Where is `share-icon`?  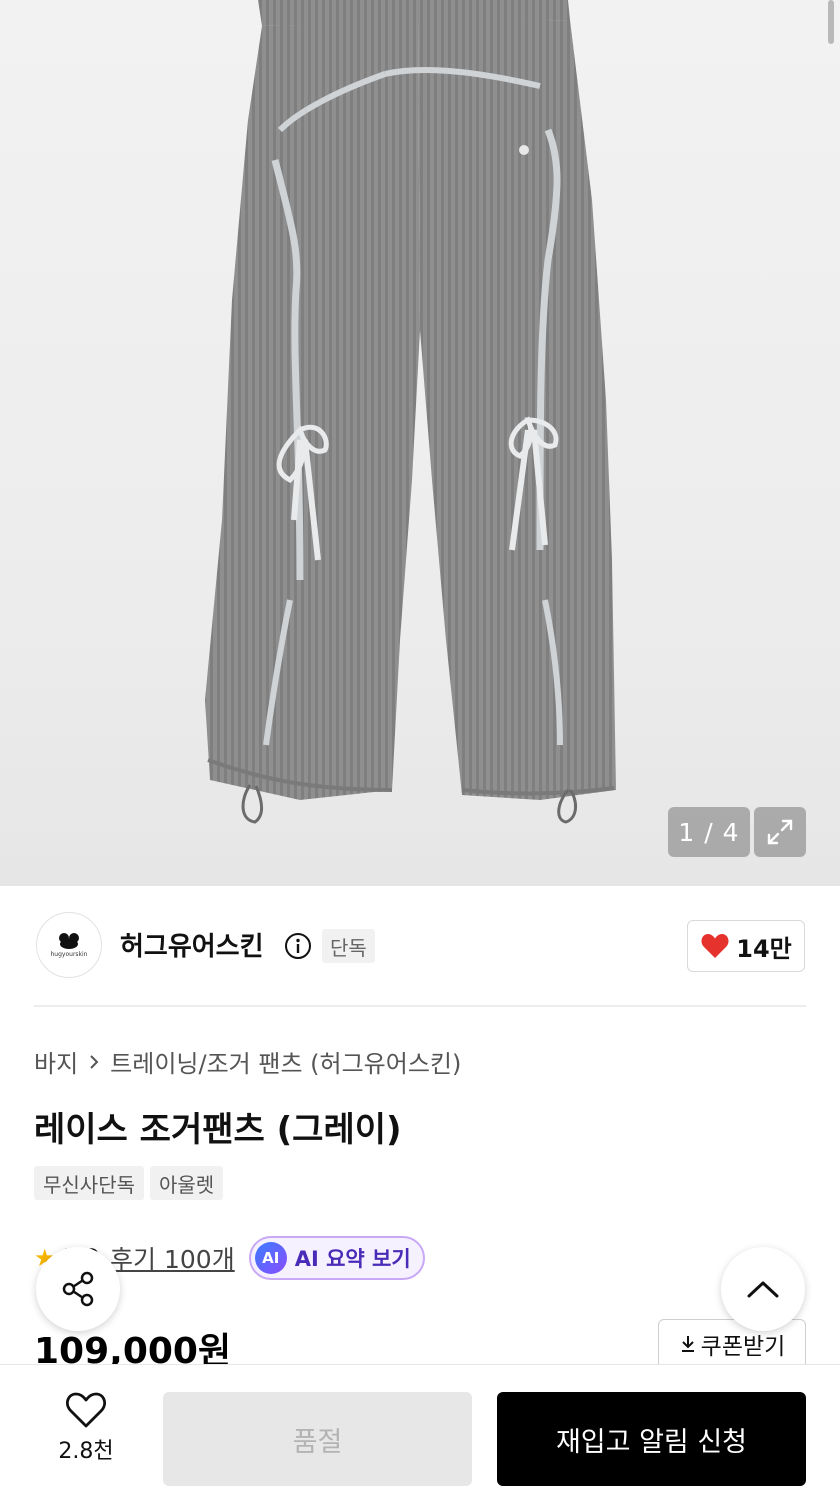
share-icon is located at coordinates (78, 1289).